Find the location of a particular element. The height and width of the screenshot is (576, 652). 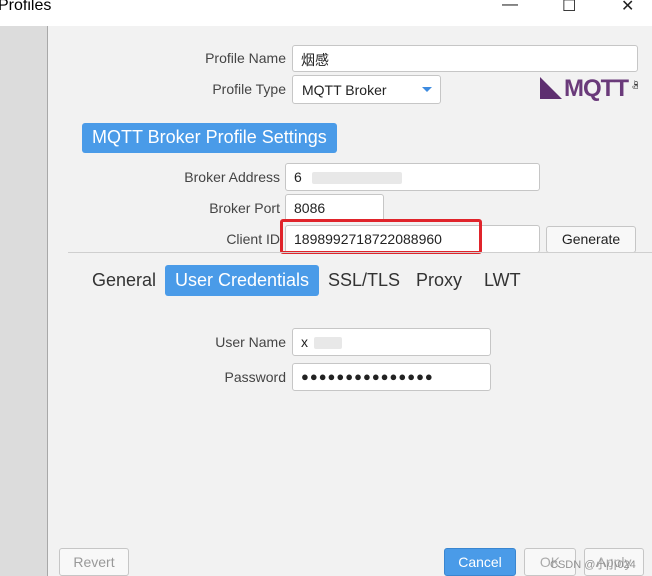

section-title: MQTT Broker Profile Settings is located at coordinates (209, 138).